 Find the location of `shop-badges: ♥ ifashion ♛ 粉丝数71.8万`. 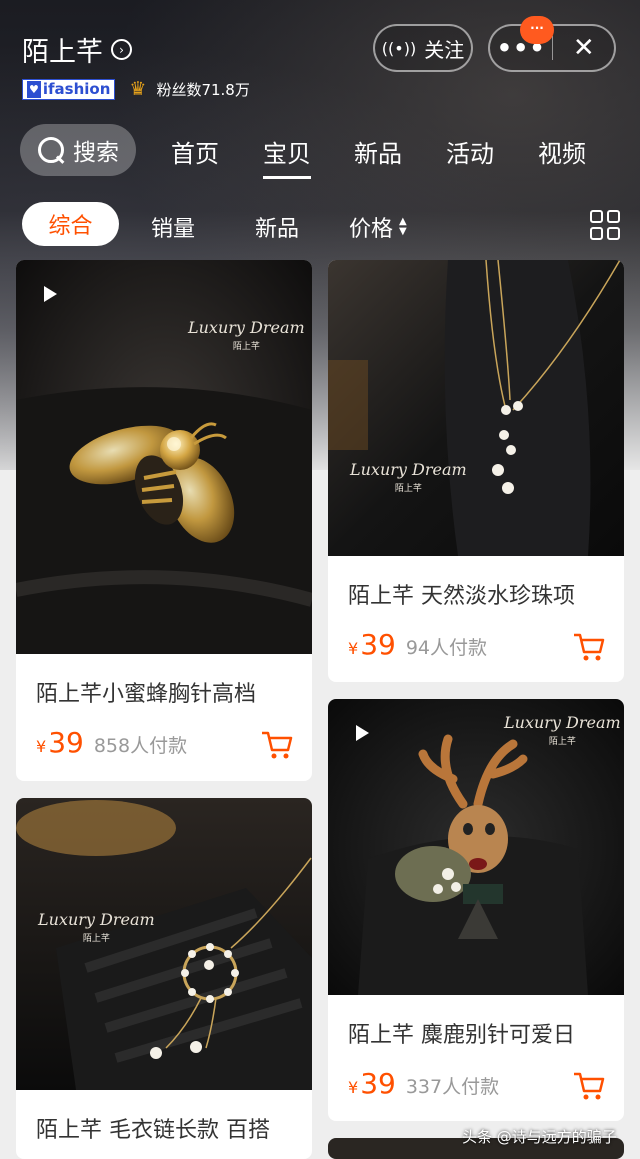

shop-badges: ♥ ifashion ♛ 粉丝数71.8万 is located at coordinates (136, 89).